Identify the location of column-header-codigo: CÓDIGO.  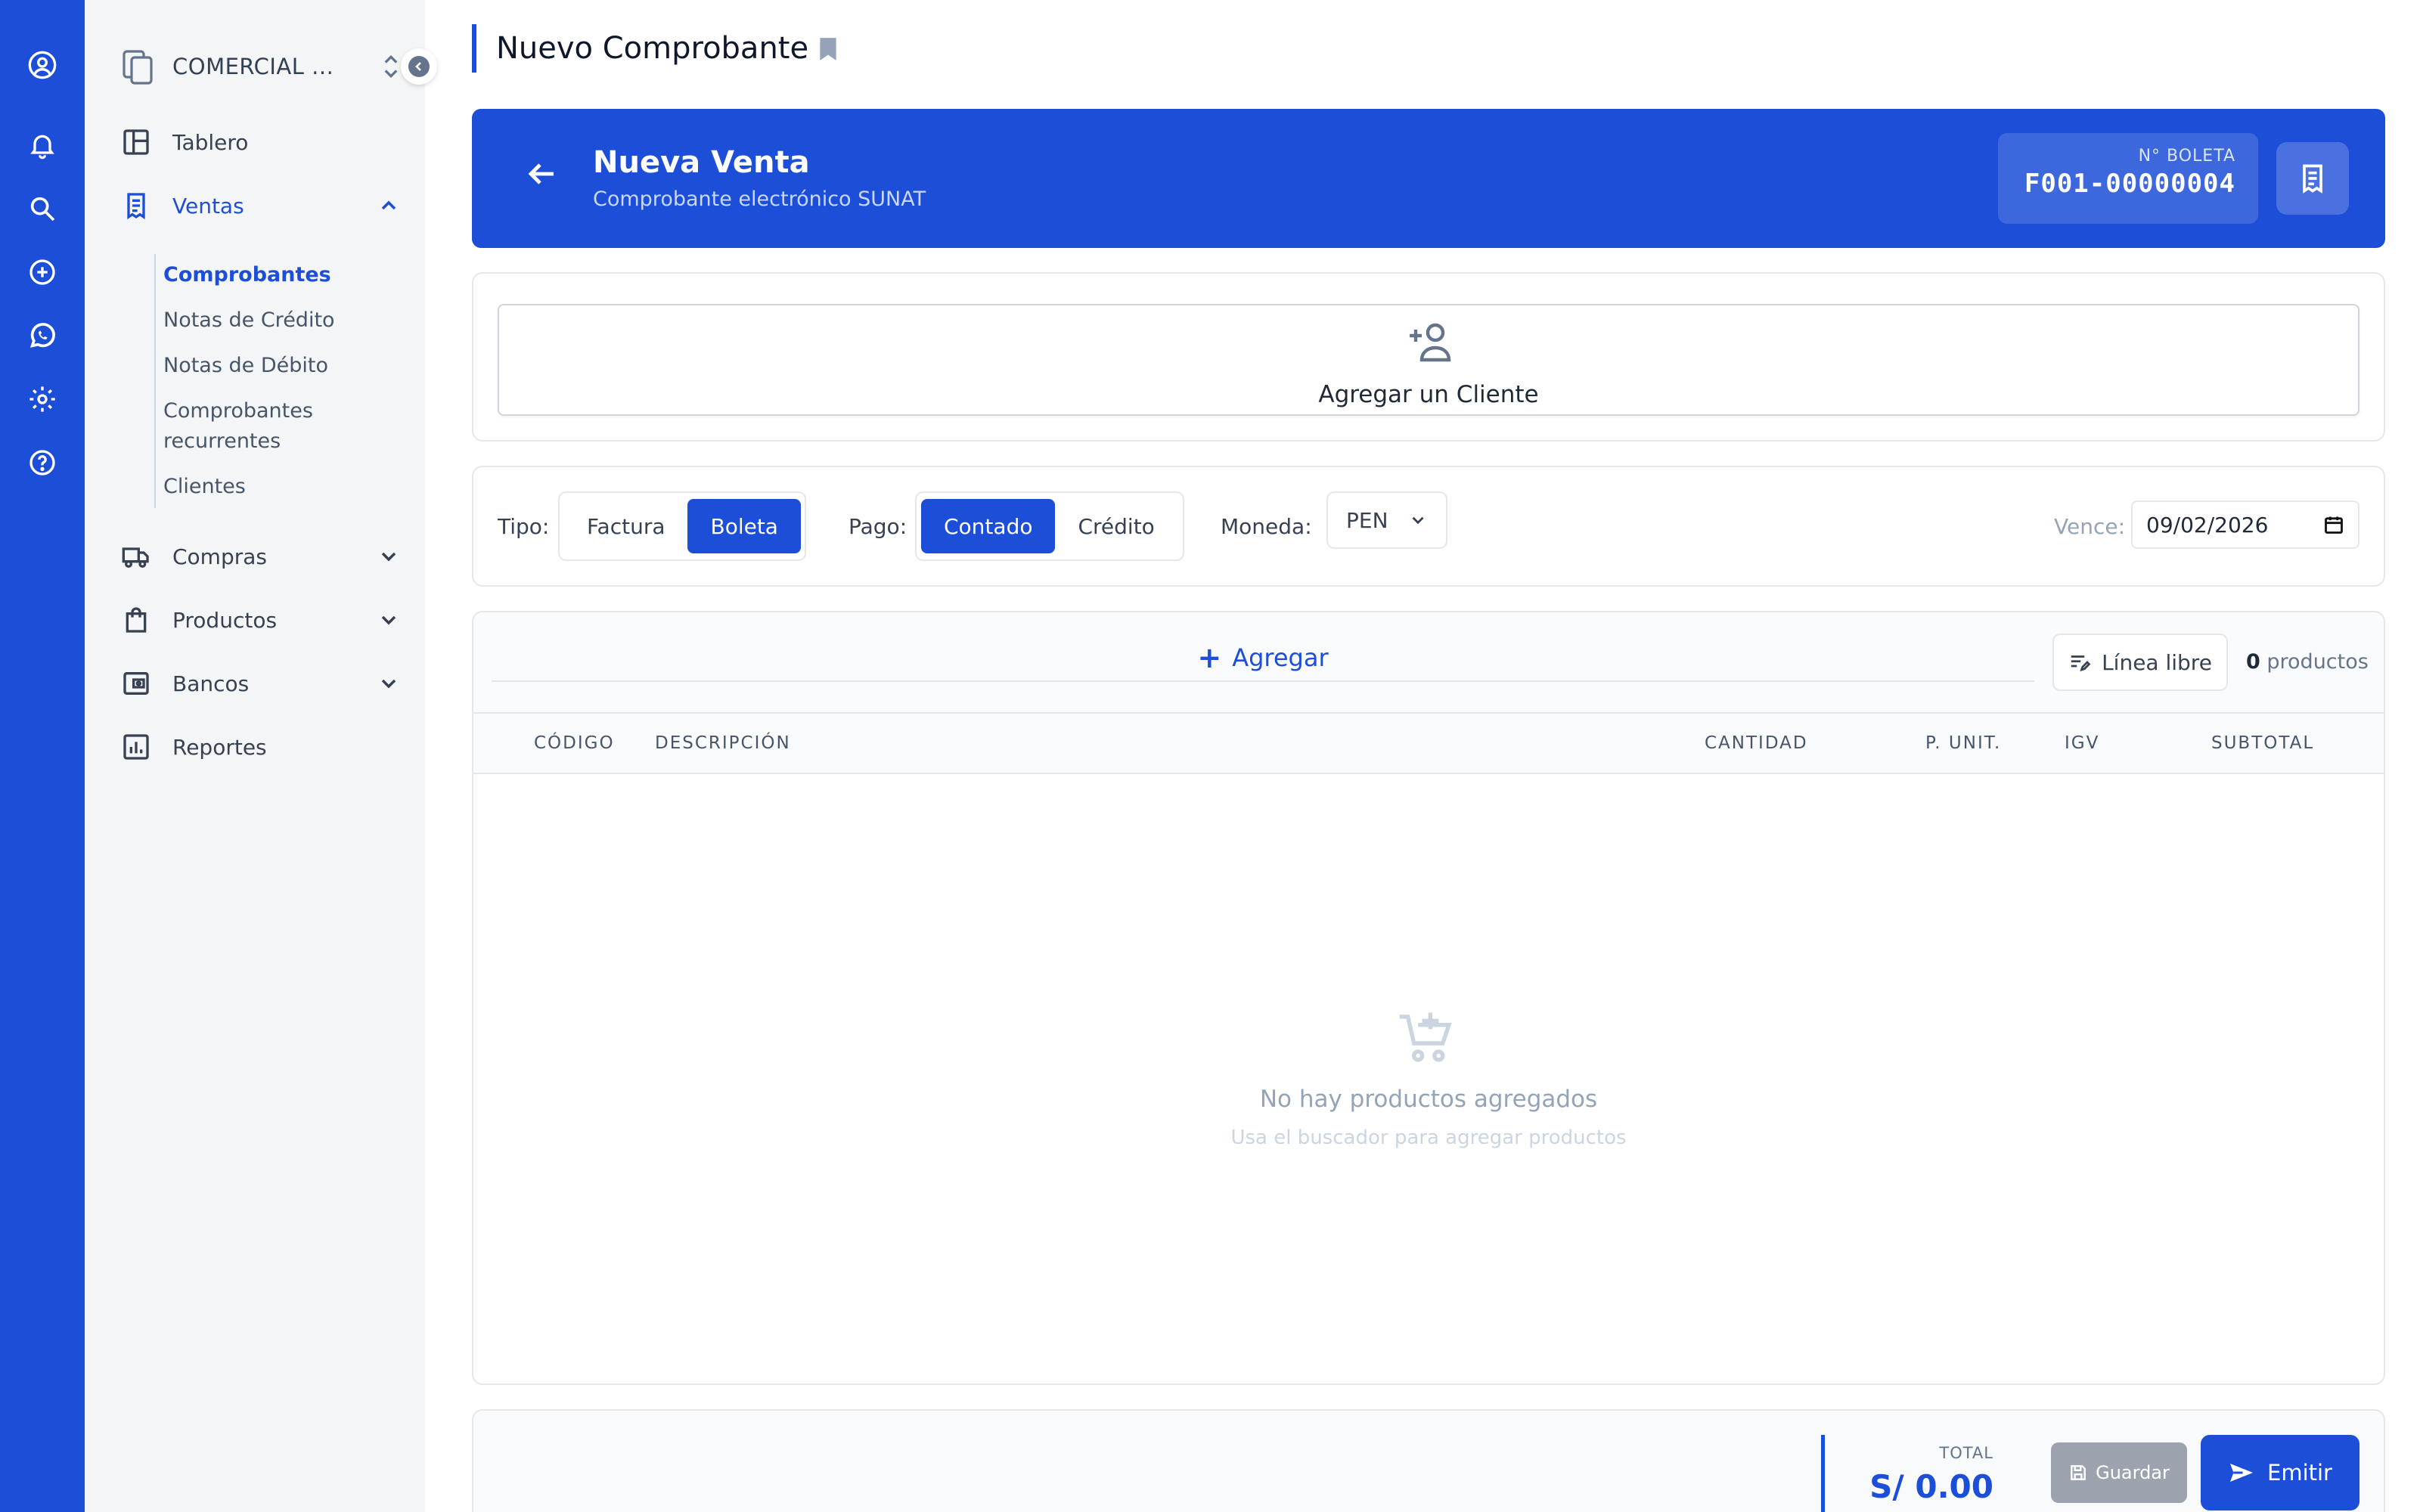
(574, 743).